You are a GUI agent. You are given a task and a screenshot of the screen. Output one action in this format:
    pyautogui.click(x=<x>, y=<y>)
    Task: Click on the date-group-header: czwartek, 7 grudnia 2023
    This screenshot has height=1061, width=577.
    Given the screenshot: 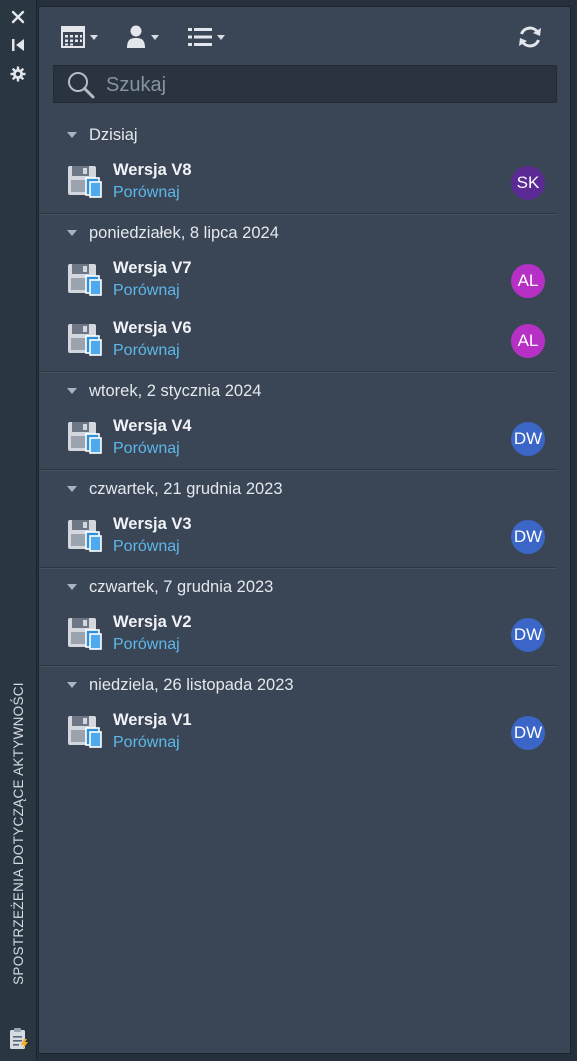 What is the action you would take?
    pyautogui.click(x=304, y=587)
    